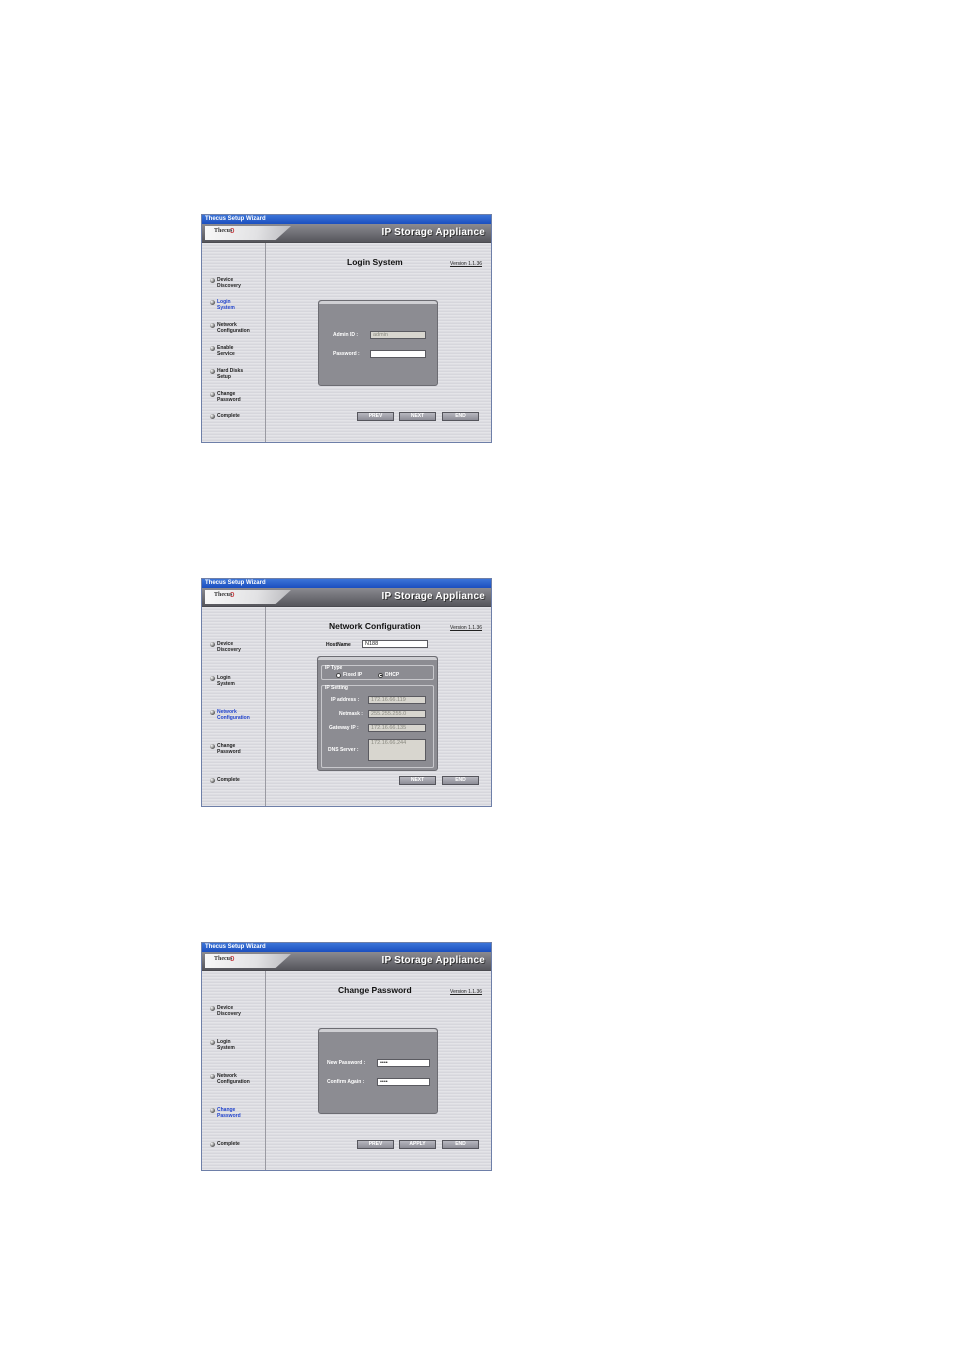 This screenshot has width=954, height=1350. Describe the element at coordinates (349, 675) in the screenshot. I see `fixed-ip-radio: Fixed IP` at that location.